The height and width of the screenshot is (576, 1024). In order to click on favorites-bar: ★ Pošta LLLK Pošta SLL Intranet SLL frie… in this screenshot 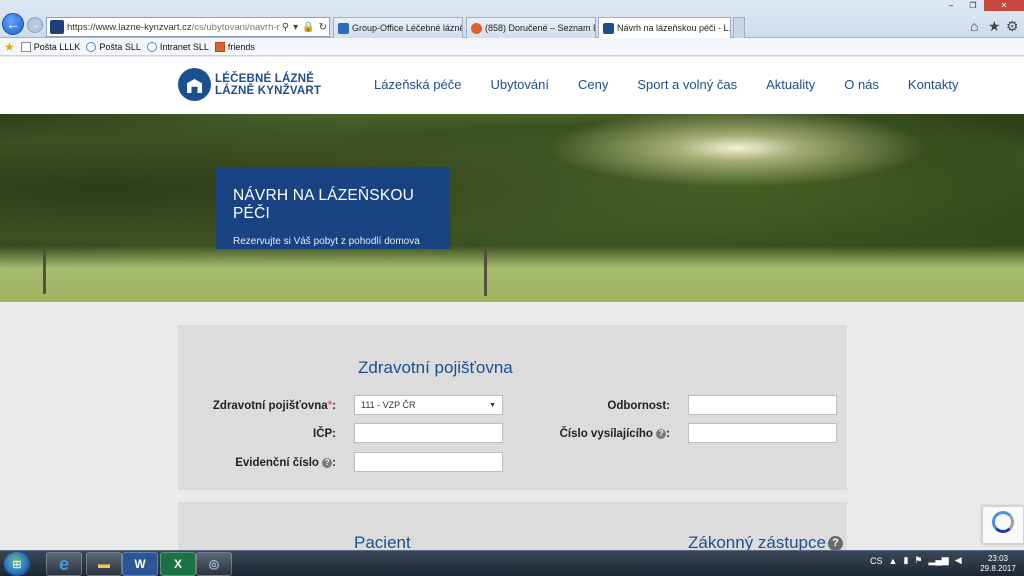, I will do `click(512, 47)`.